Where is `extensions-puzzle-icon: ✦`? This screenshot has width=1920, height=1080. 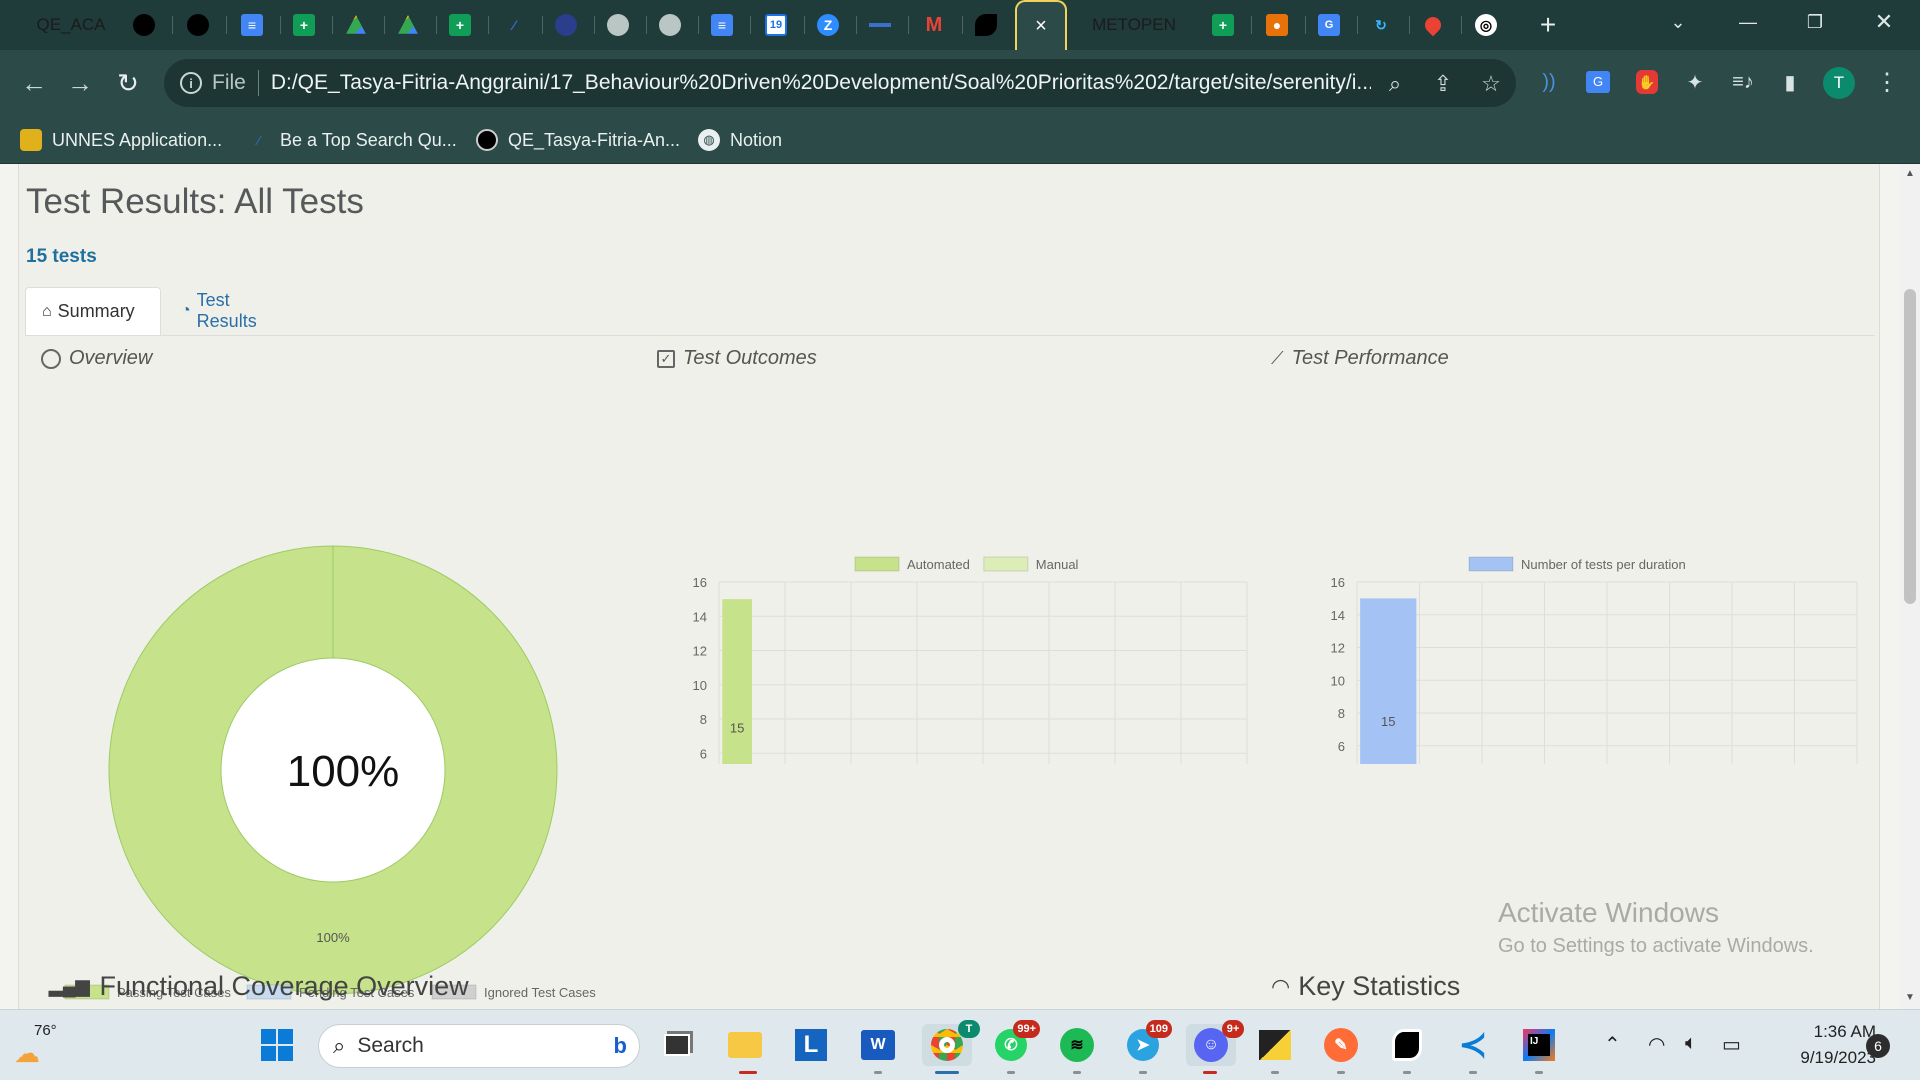 extensions-puzzle-icon: ✦ is located at coordinates (1695, 82).